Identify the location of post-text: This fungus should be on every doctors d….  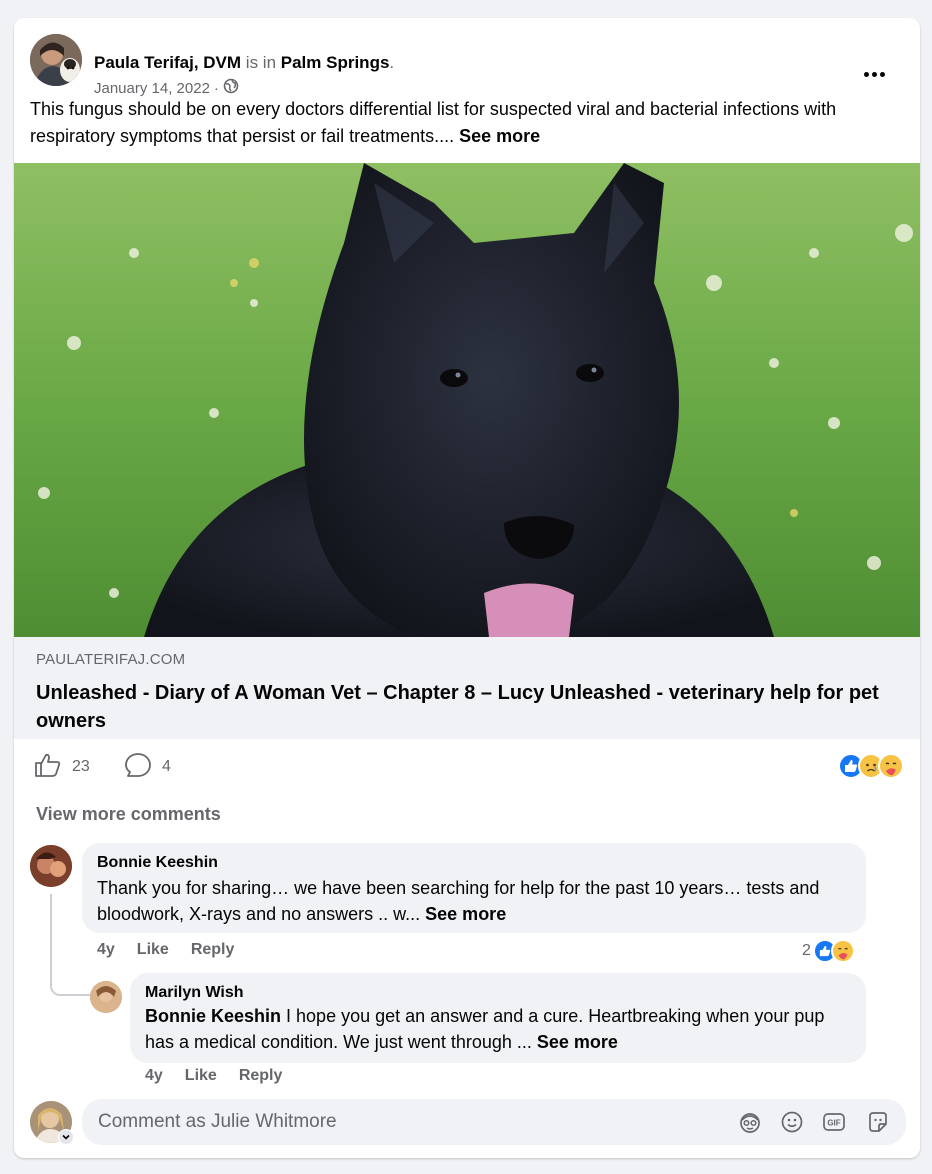
(465, 123).